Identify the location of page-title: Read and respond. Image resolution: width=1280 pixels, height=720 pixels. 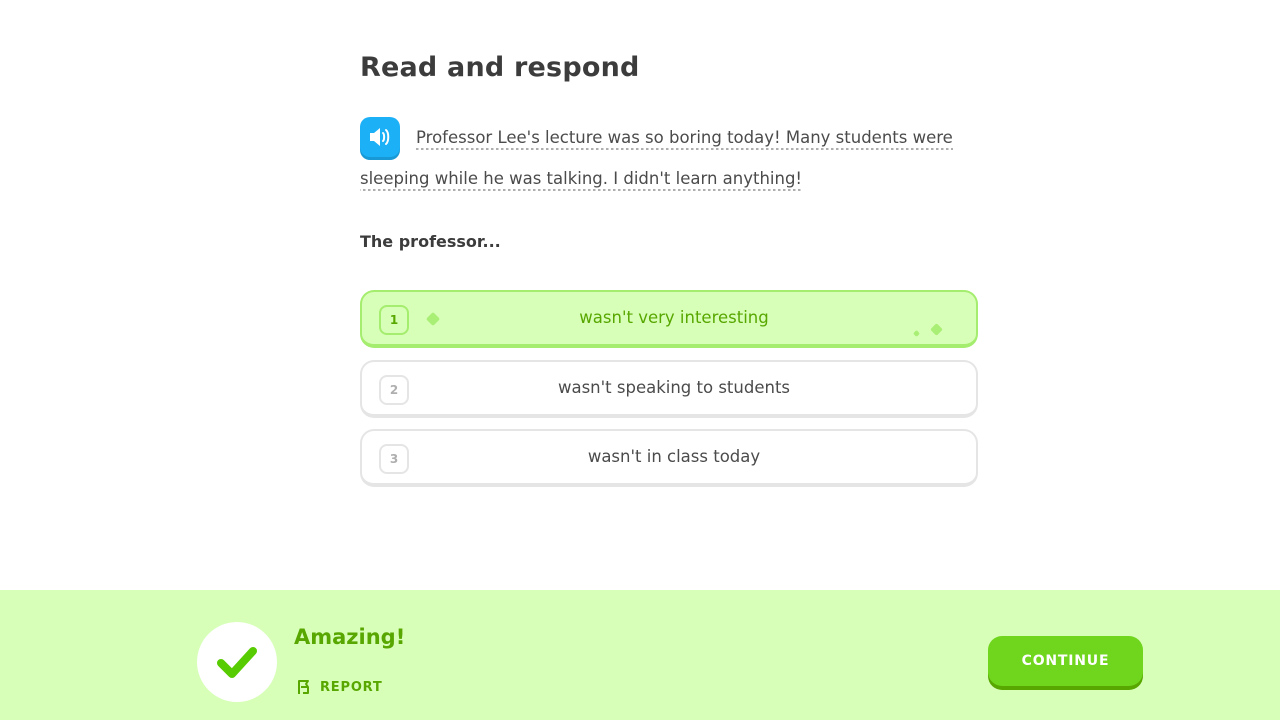
(500, 67).